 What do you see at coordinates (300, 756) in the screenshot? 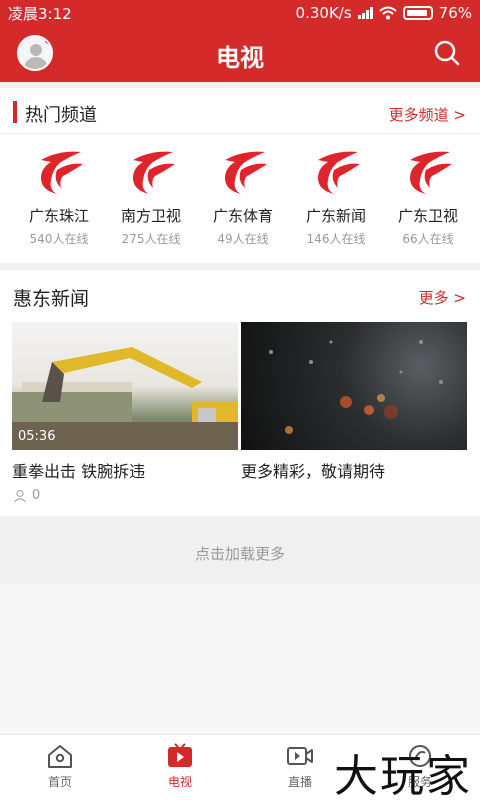
I see `video-camera-icon` at bounding box center [300, 756].